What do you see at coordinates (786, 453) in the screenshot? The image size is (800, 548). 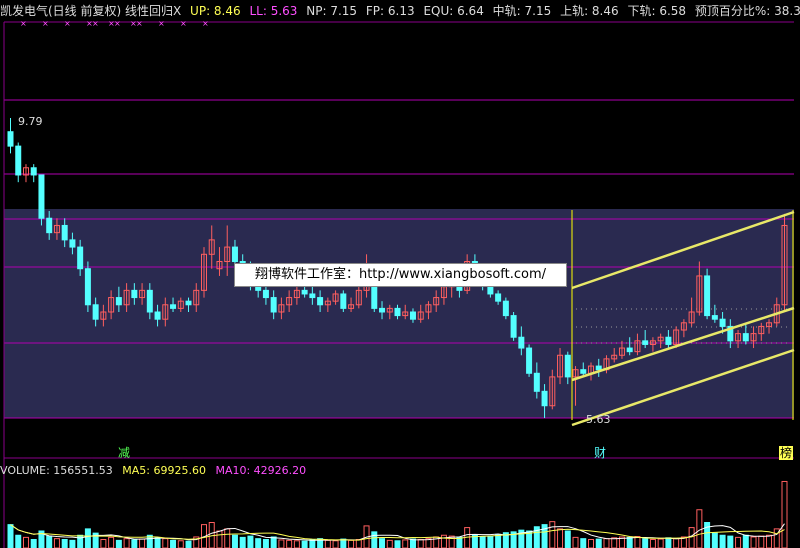 I see `marker-bang: 榜` at bounding box center [786, 453].